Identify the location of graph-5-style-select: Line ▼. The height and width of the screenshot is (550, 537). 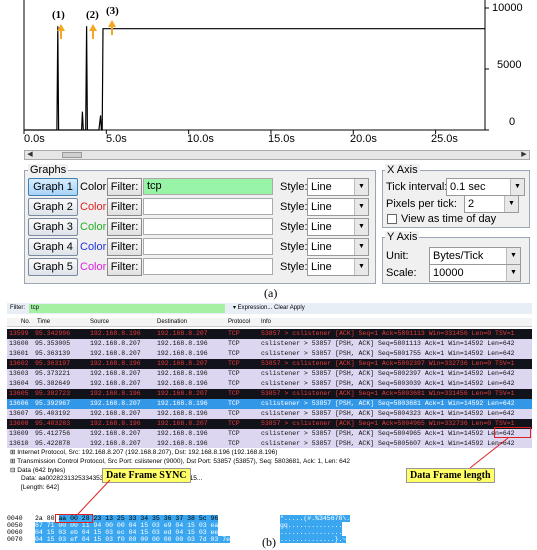
(338, 267).